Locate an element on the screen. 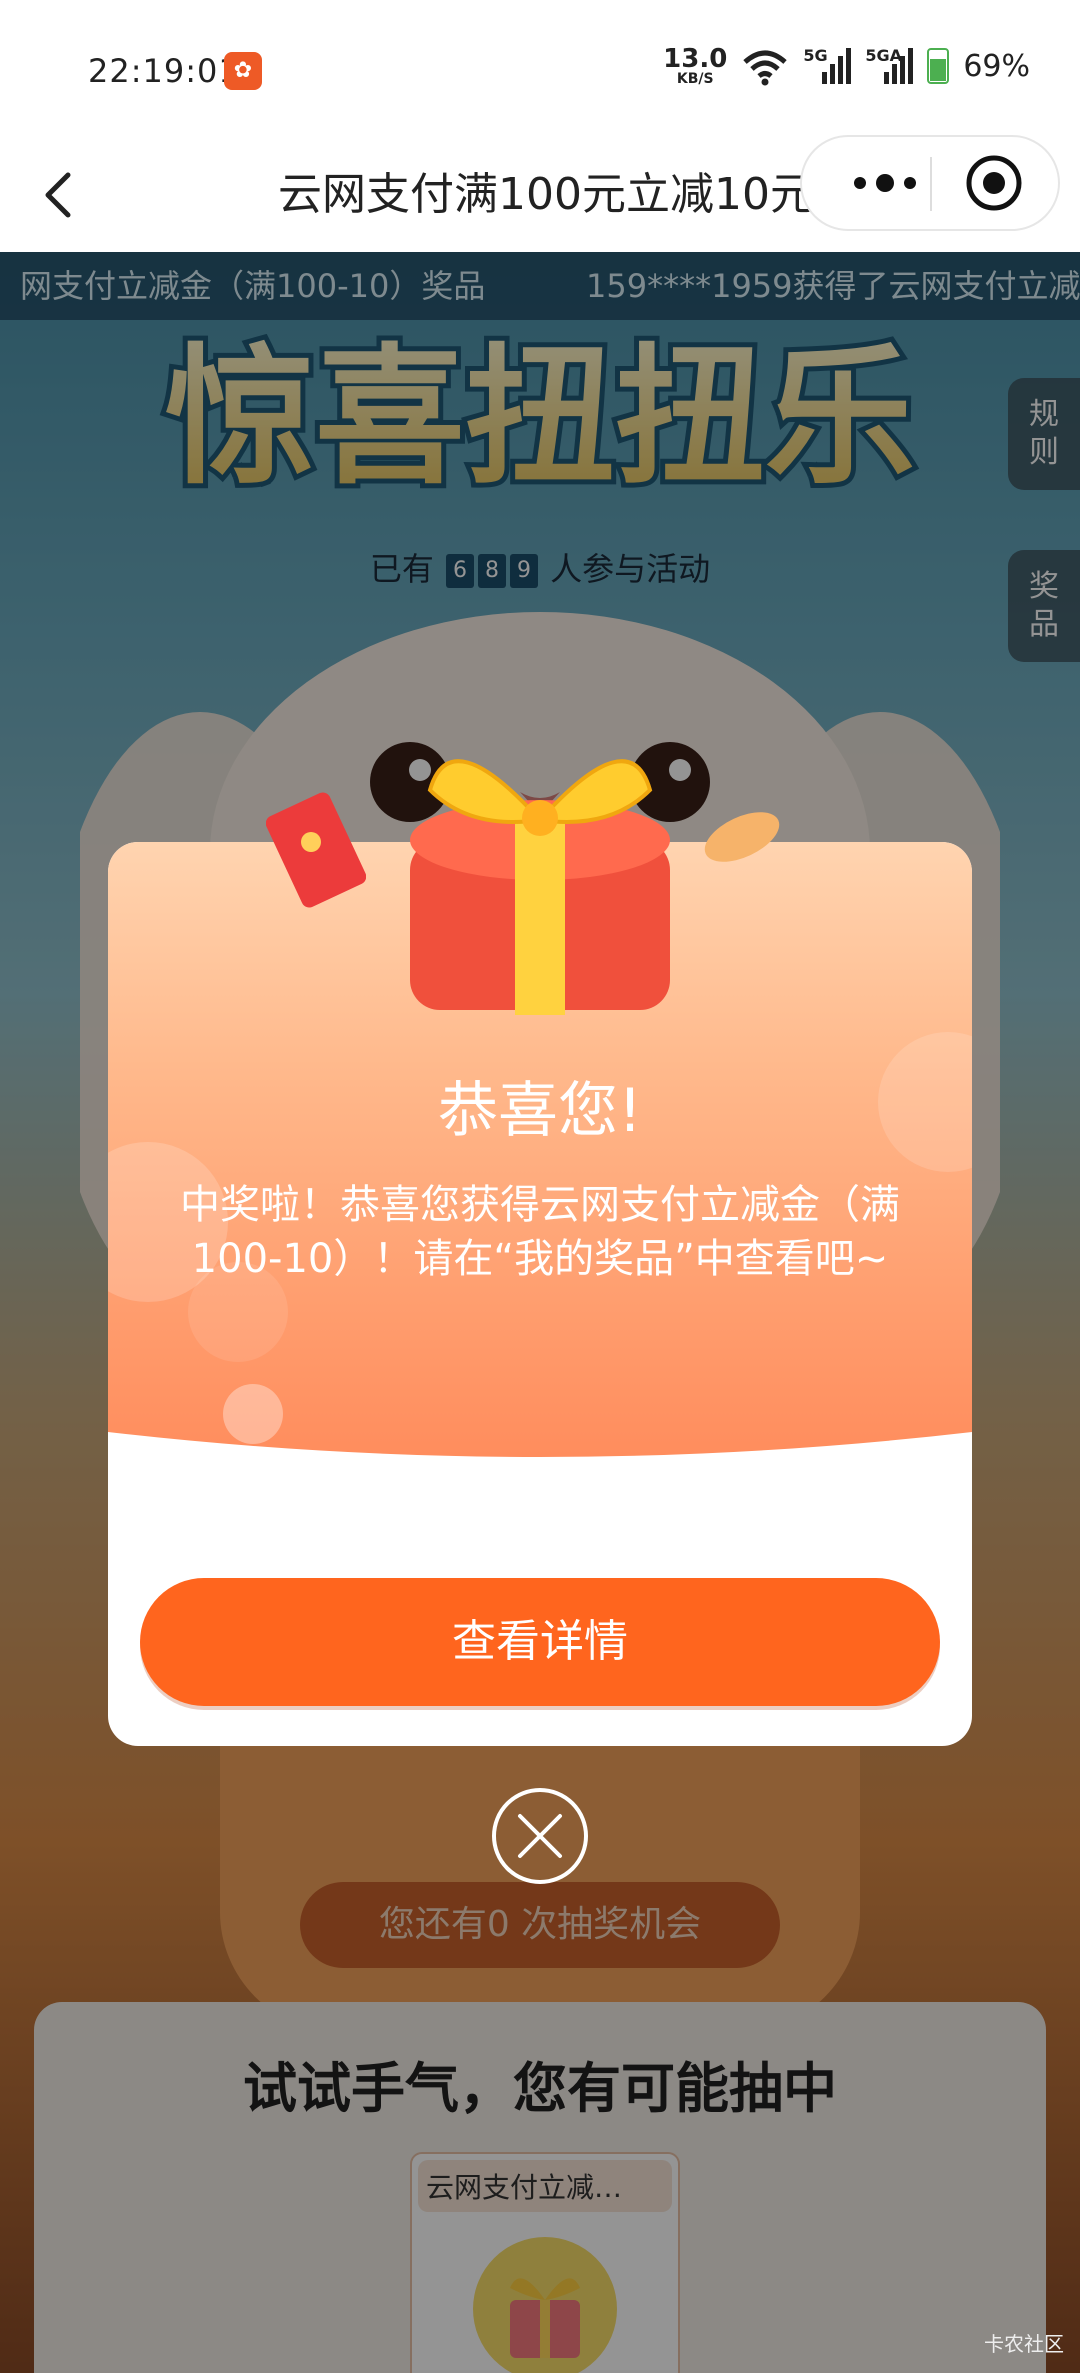 The width and height of the screenshot is (1080, 2373). close-dialog-icon is located at coordinates (540, 1836).